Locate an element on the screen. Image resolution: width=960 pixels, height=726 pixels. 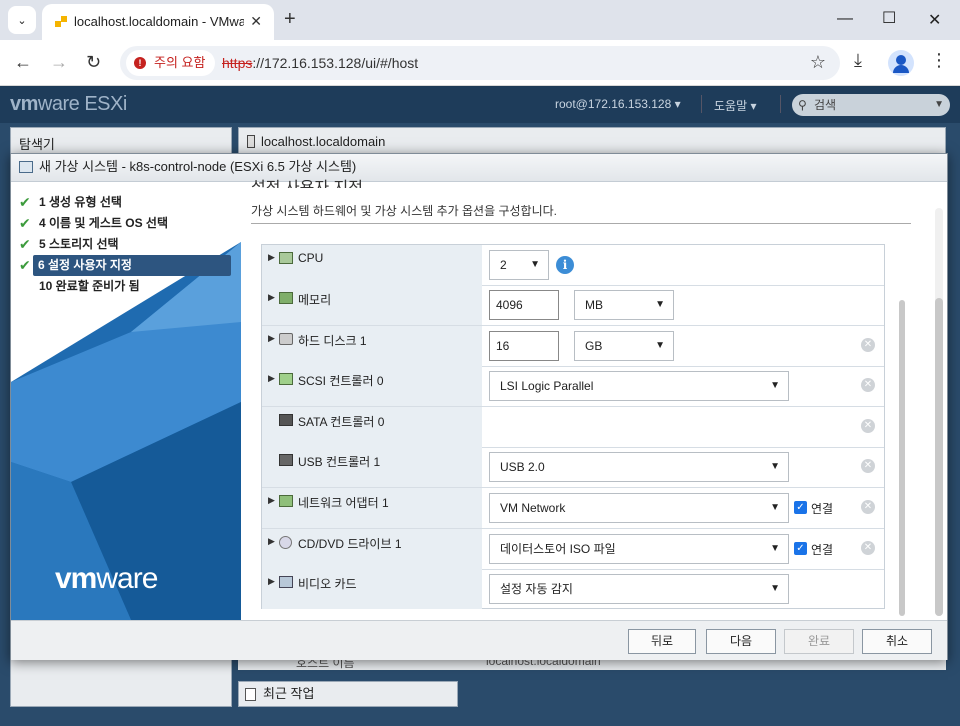
next-button: 다음 is located at coordinates (741, 641).